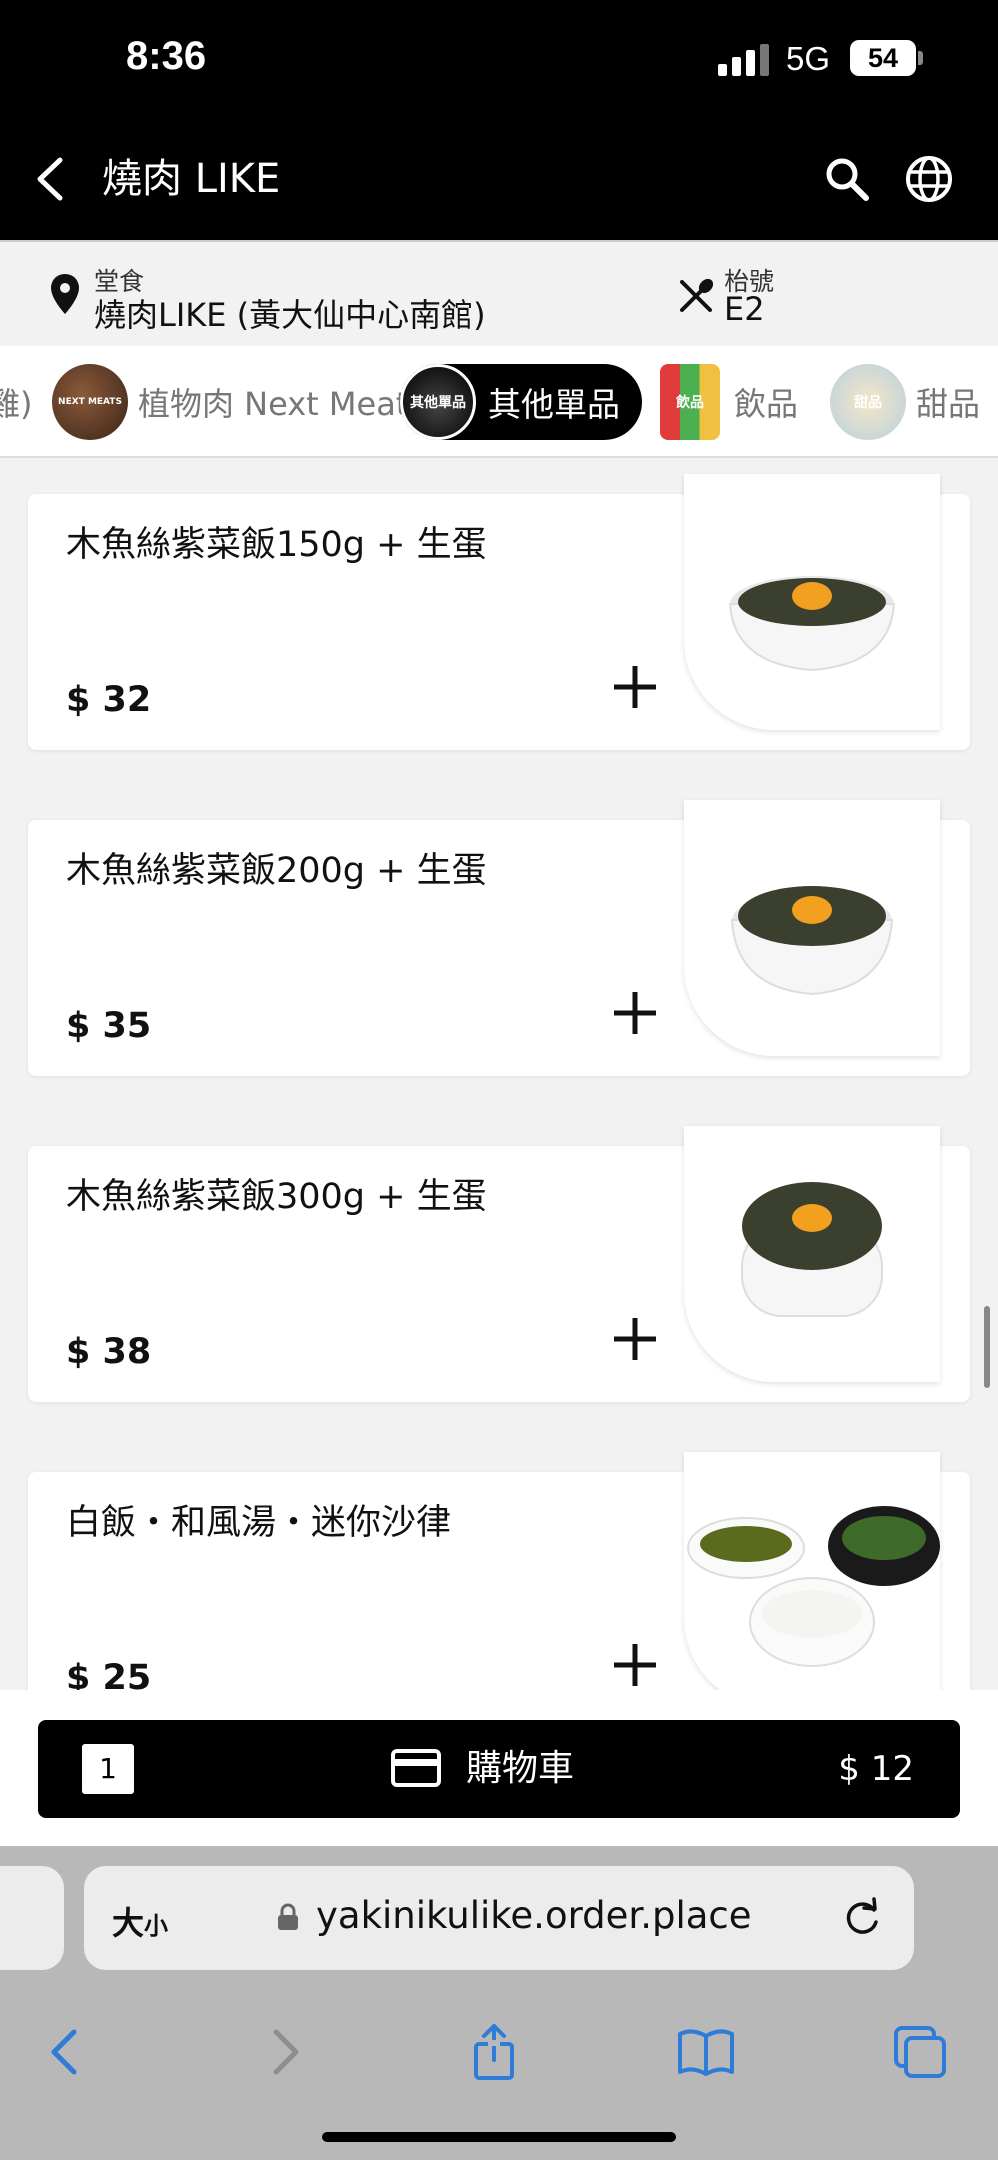 The width and height of the screenshot is (998, 2160). I want to click on battery-icon: 54, so click(883, 58).